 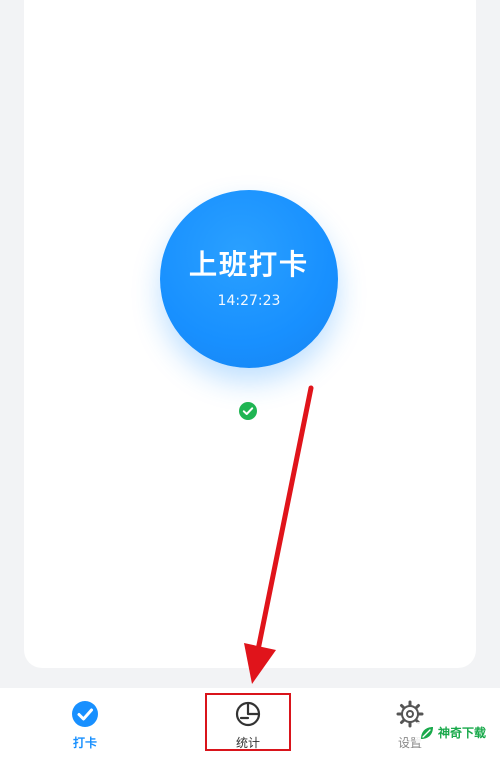 What do you see at coordinates (426, 732) in the screenshot?
I see `leaf-logo-icon` at bounding box center [426, 732].